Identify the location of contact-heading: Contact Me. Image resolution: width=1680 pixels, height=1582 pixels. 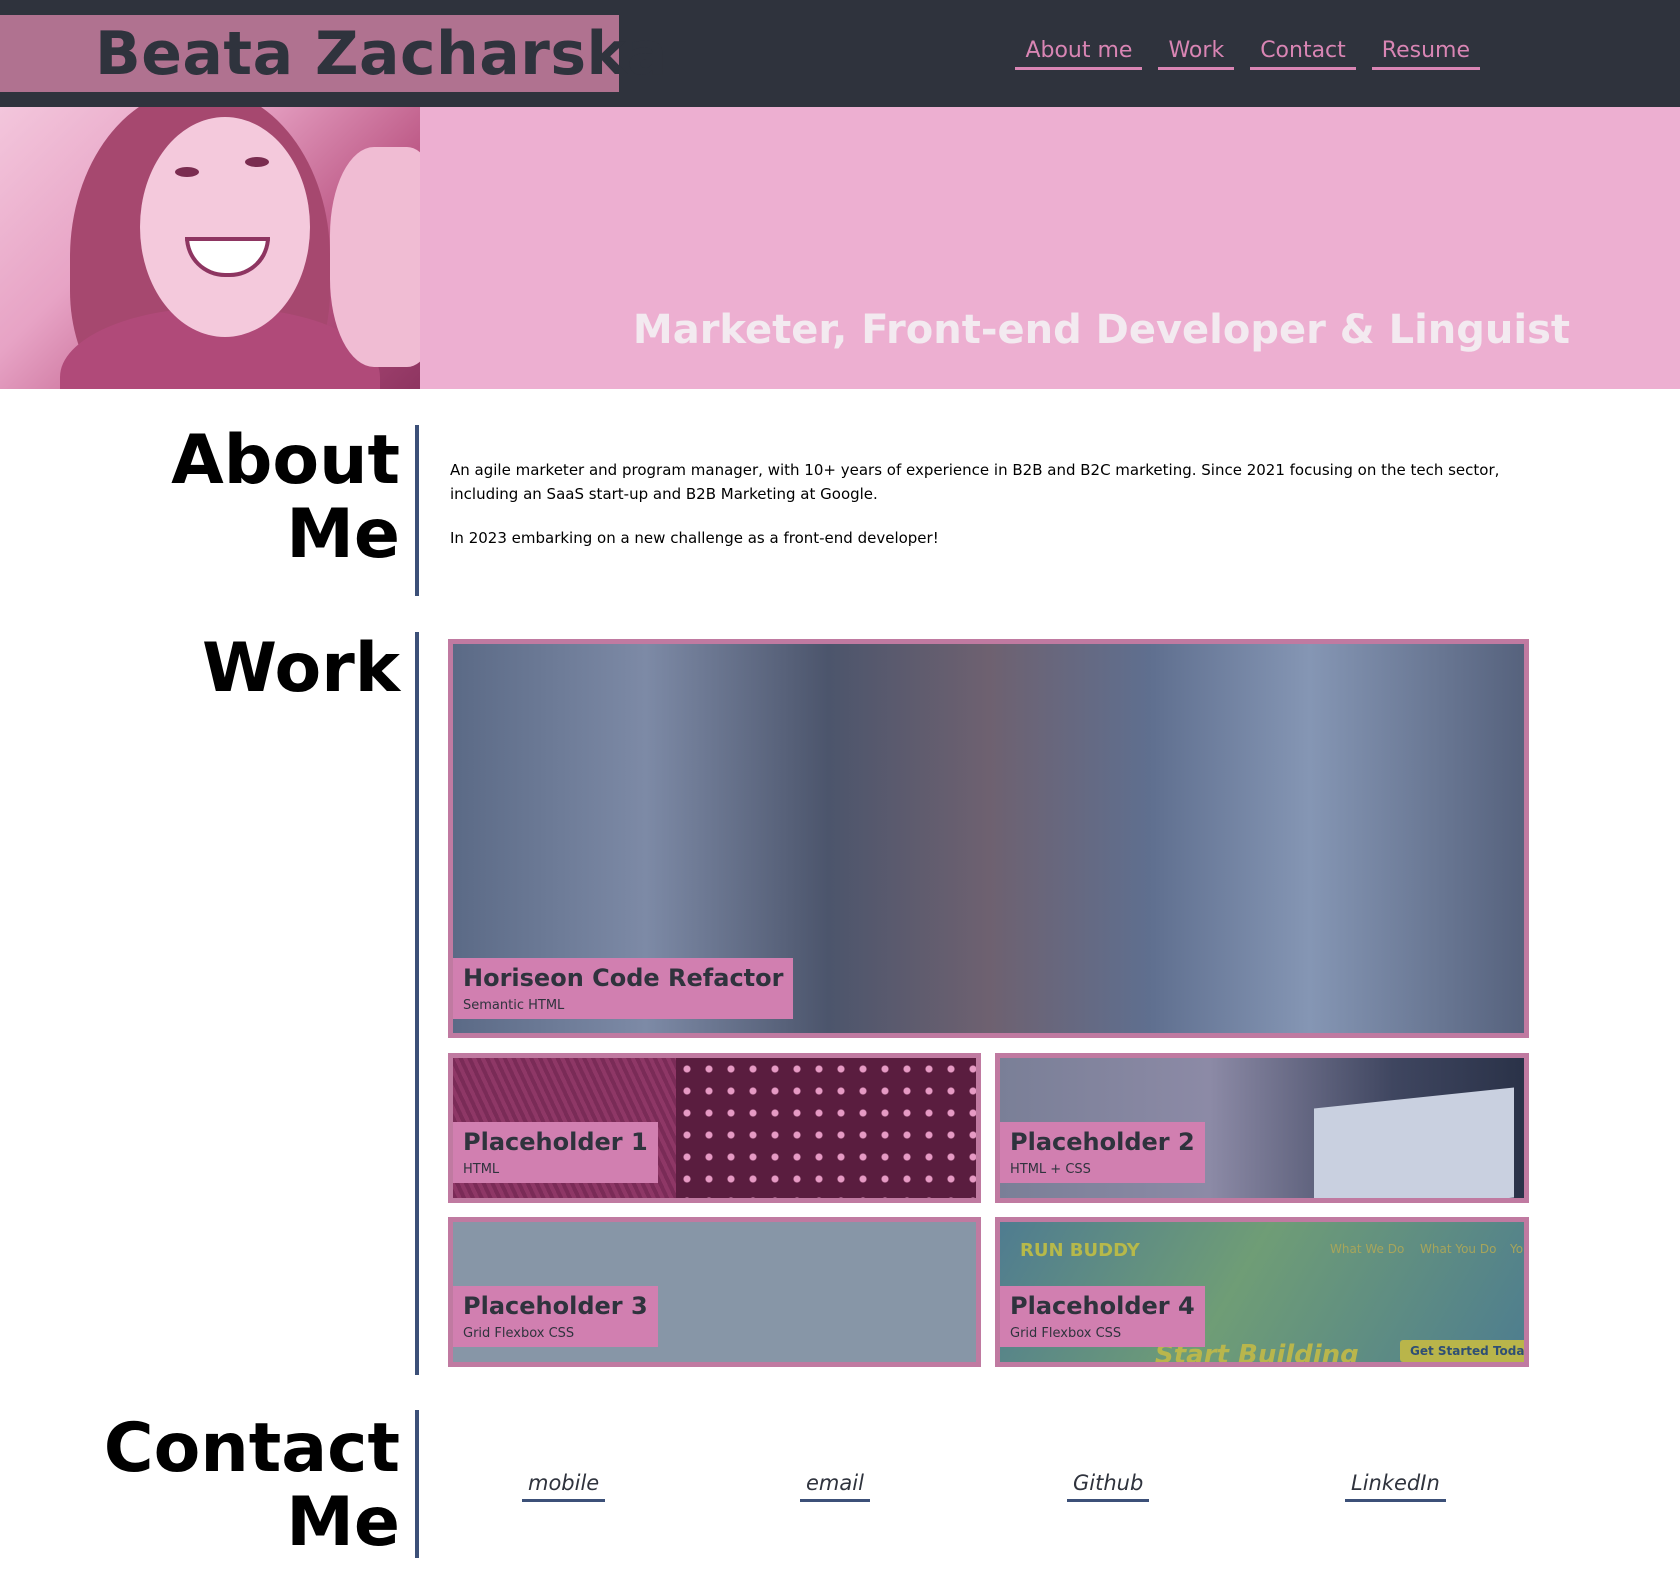
(251, 1485).